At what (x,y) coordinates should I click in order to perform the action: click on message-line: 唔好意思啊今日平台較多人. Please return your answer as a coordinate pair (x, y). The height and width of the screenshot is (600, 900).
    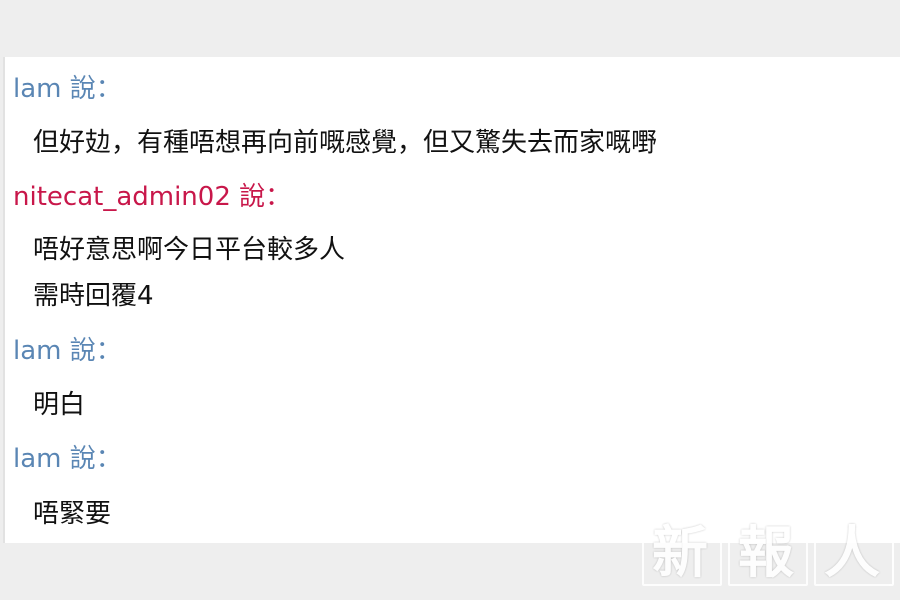
    Looking at the image, I should click on (189, 250).